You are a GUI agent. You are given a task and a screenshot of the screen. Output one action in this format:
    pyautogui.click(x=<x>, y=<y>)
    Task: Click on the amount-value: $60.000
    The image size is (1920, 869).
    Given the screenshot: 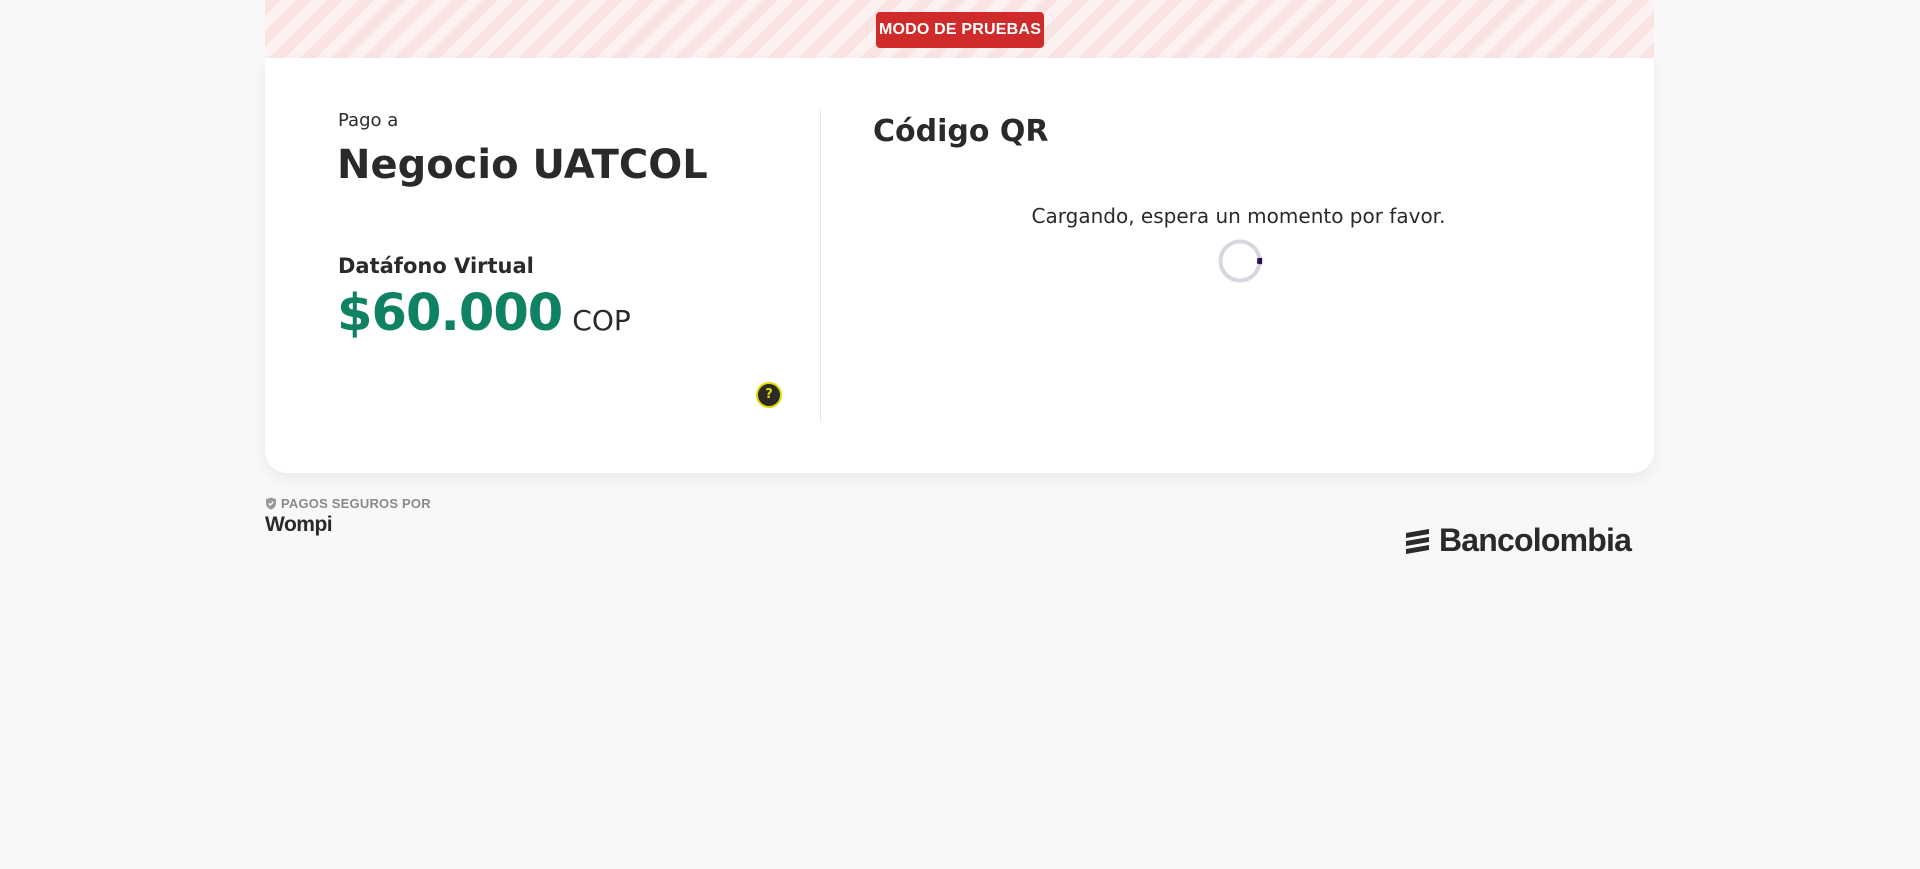 What is the action you would take?
    pyautogui.click(x=450, y=313)
    